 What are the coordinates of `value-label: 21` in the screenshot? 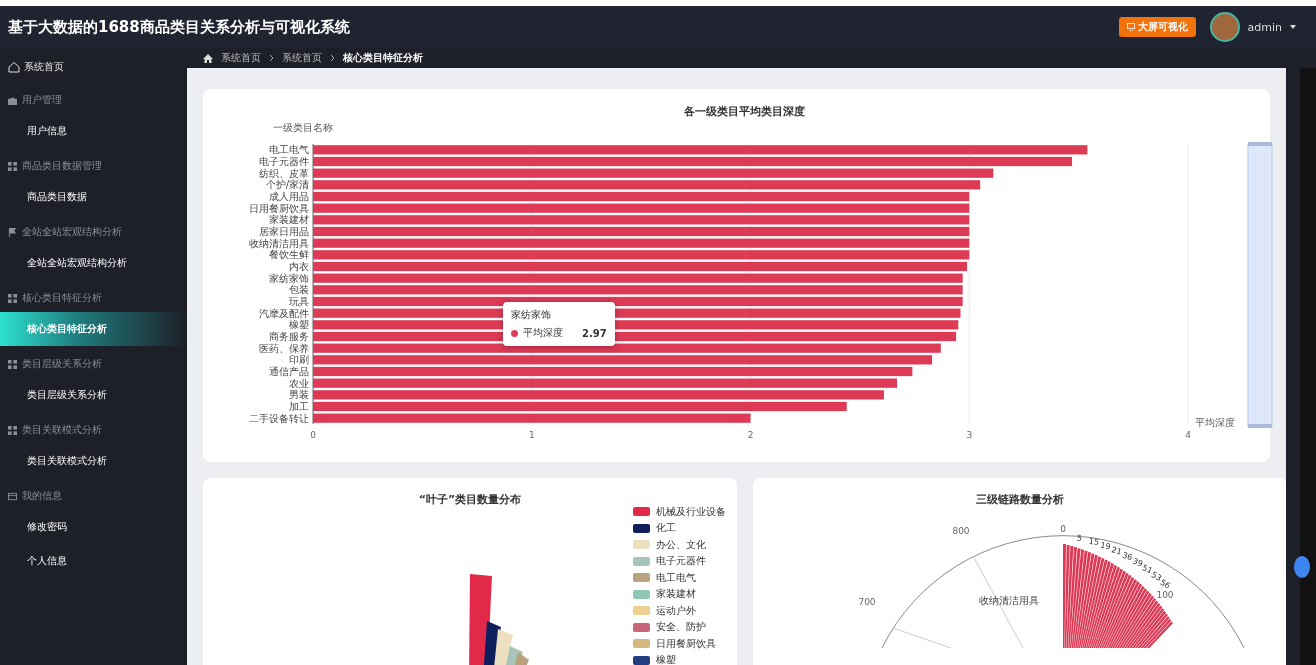 It's located at (1116, 551).